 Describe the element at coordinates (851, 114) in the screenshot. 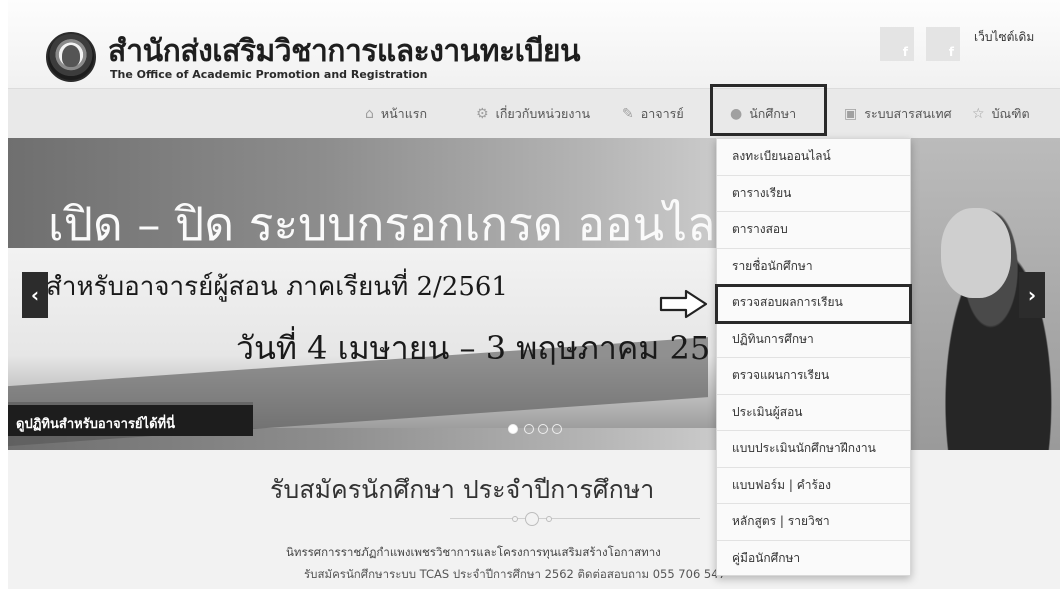

I see `save-icon: ▣` at that location.